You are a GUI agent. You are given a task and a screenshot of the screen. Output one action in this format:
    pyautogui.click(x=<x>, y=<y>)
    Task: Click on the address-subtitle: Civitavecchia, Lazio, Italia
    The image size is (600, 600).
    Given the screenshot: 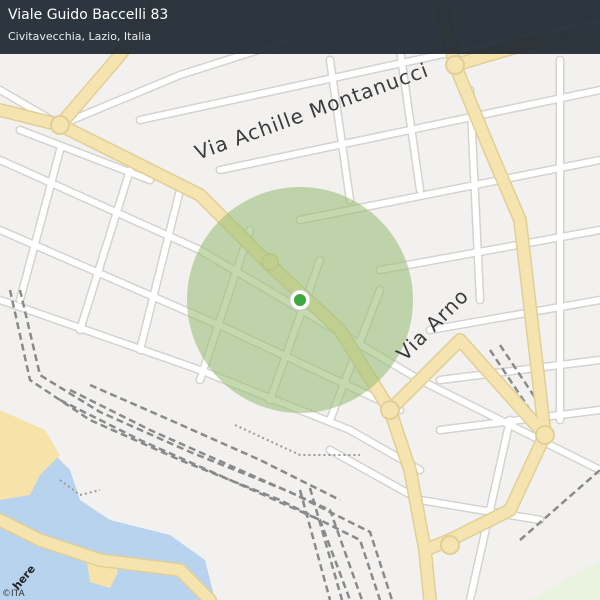 What is the action you would take?
    pyautogui.click(x=80, y=36)
    